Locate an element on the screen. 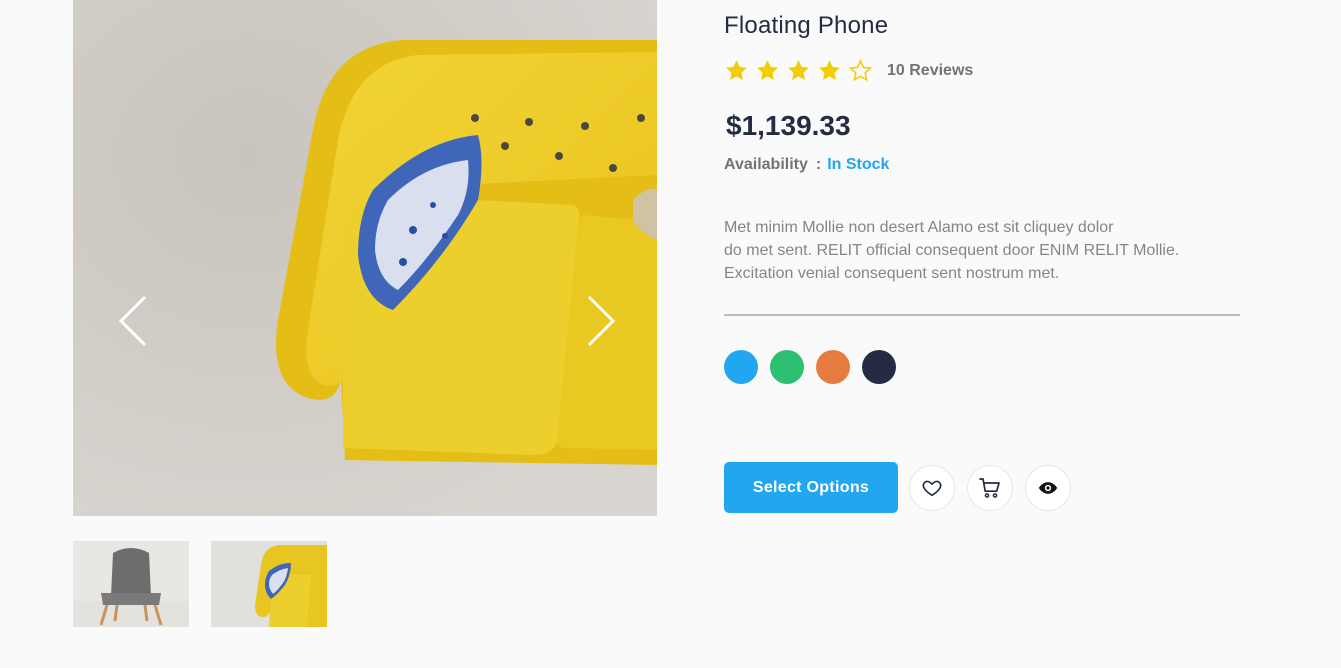 Image resolution: width=1341 pixels, height=668 pixels. product-title: Floating Phone is located at coordinates (806, 25).